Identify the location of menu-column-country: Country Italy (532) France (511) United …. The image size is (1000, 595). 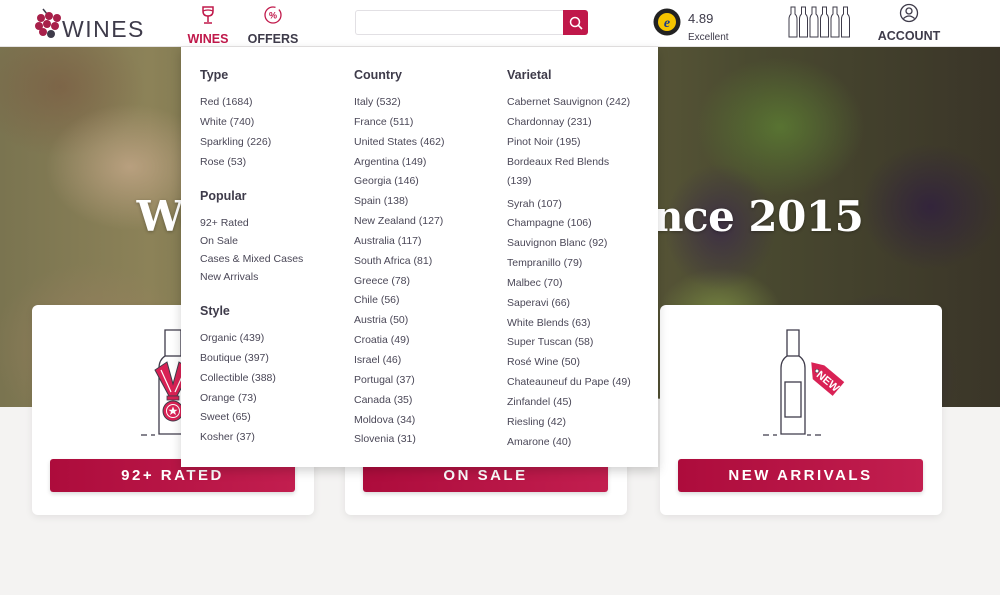
(399, 260).